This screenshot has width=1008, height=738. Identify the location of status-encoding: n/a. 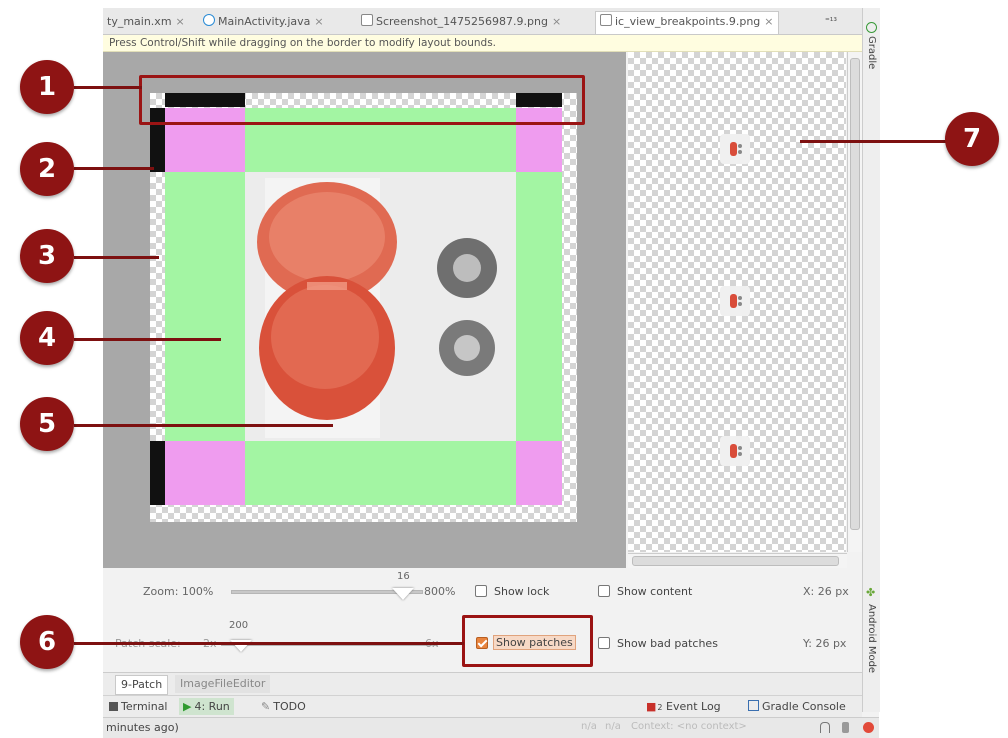
(613, 726).